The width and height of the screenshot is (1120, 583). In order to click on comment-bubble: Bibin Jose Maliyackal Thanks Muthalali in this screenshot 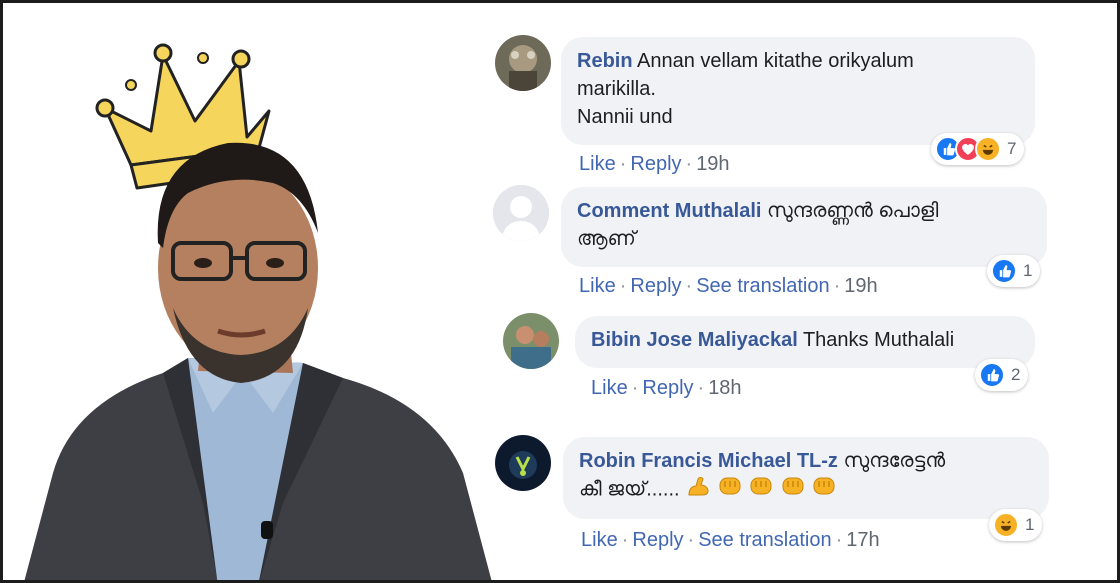, I will do `click(805, 342)`.